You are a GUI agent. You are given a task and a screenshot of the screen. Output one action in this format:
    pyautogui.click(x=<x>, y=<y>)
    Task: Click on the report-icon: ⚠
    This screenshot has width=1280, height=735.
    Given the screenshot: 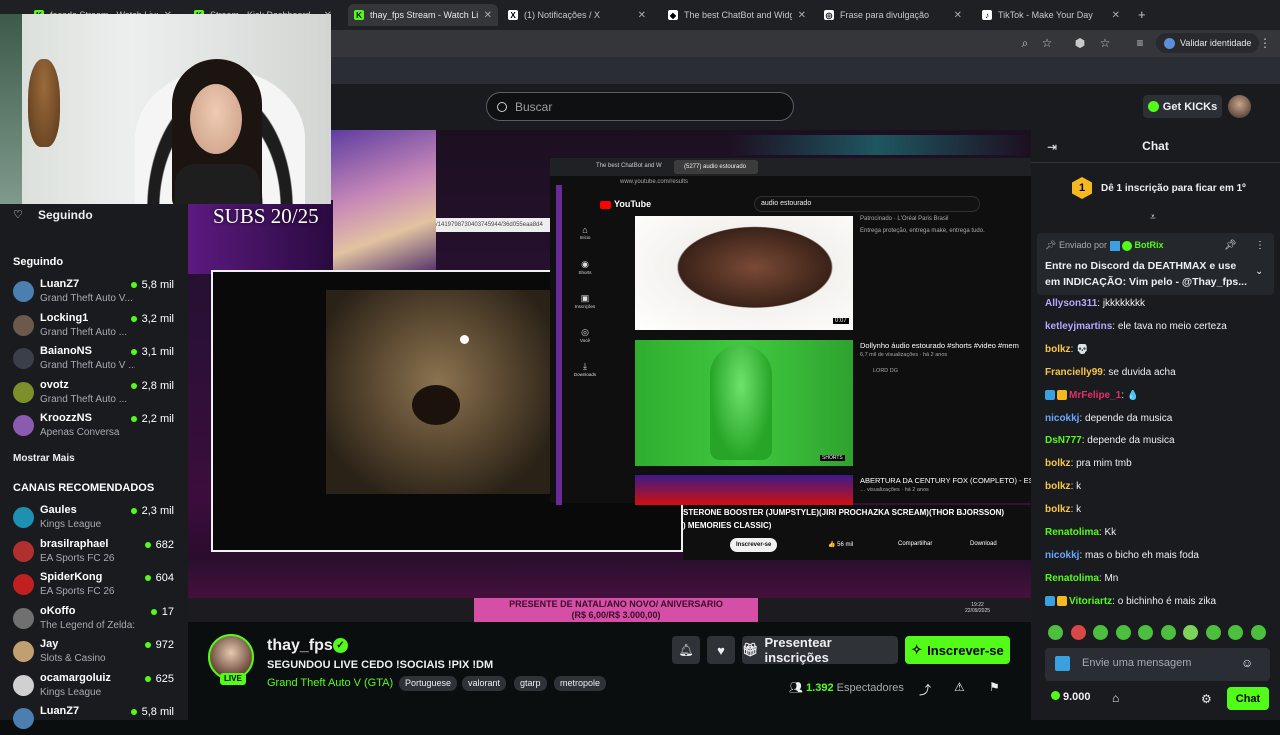 What is the action you would take?
    pyautogui.click(x=959, y=687)
    